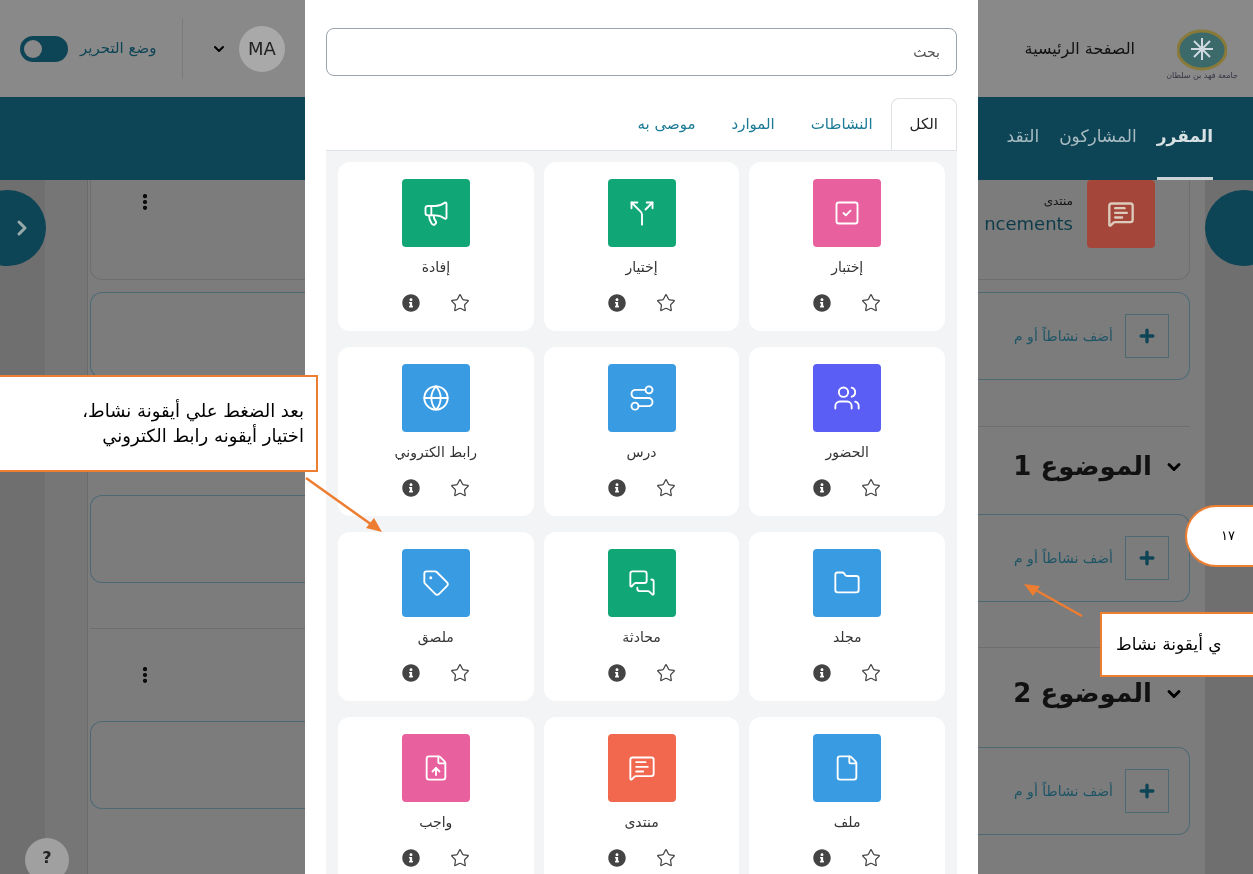  What do you see at coordinates (1219, 536) in the screenshot?
I see `page-number-bubble: ١٧` at bounding box center [1219, 536].